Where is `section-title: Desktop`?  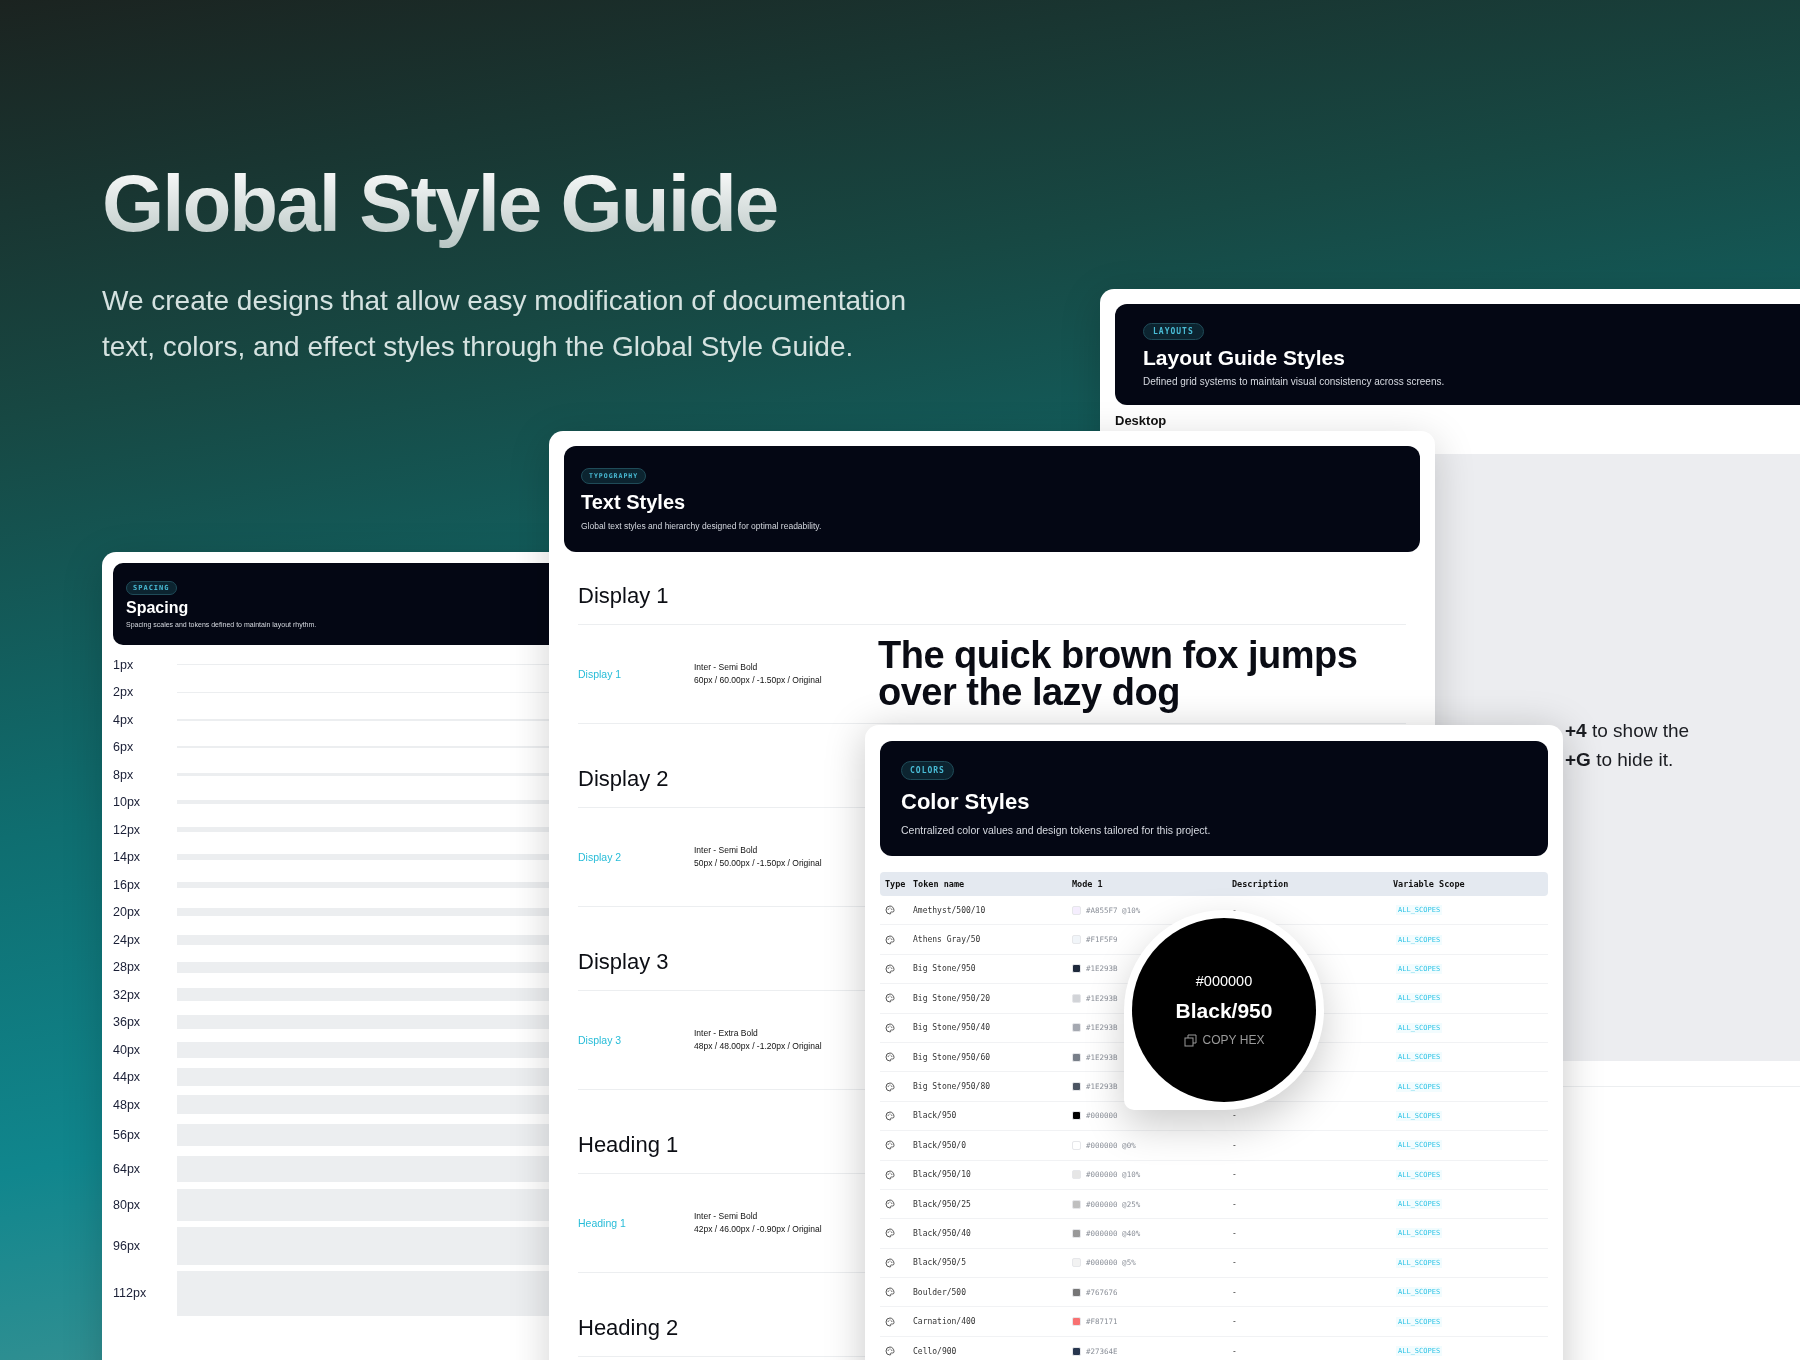 section-title: Desktop is located at coordinates (1141, 420).